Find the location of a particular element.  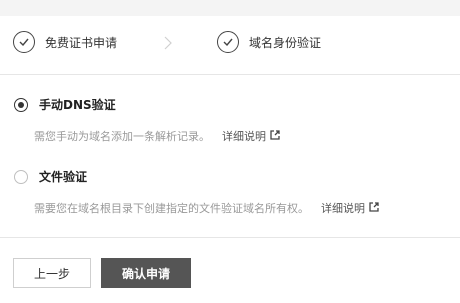

confirm-button: 确认申请 is located at coordinates (146, 273).